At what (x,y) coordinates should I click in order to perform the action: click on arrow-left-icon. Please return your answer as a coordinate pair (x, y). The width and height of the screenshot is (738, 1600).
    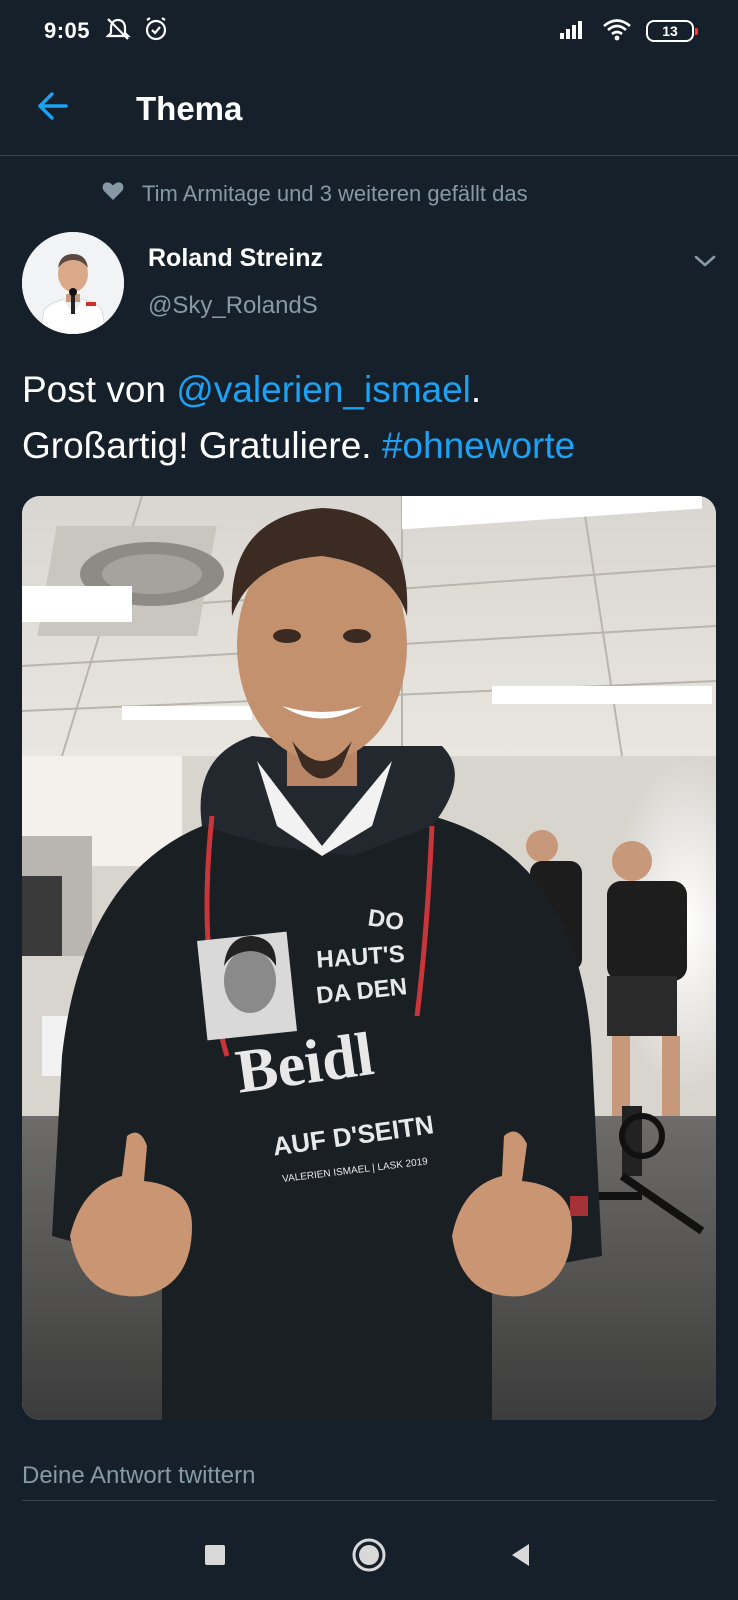
    Looking at the image, I should click on (52, 108).